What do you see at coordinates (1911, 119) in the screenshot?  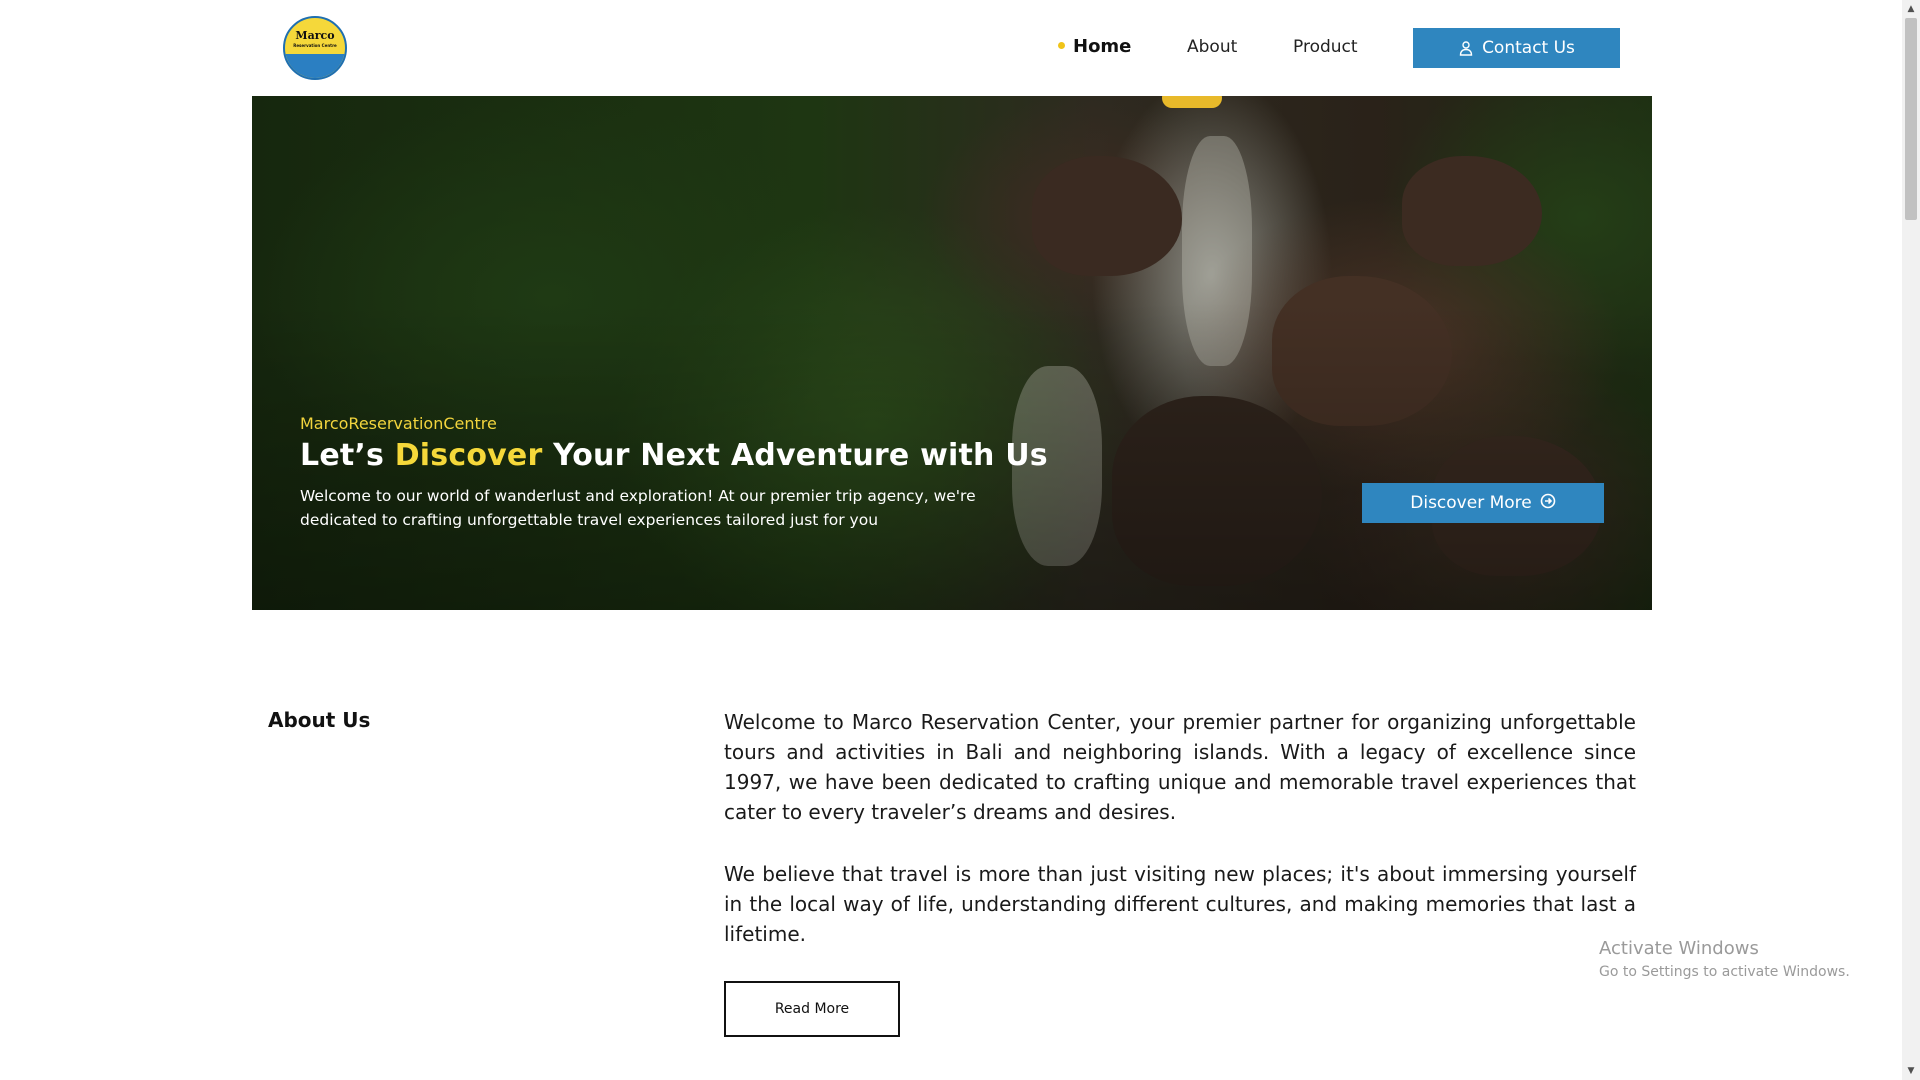 I see `scroll-thumb` at bounding box center [1911, 119].